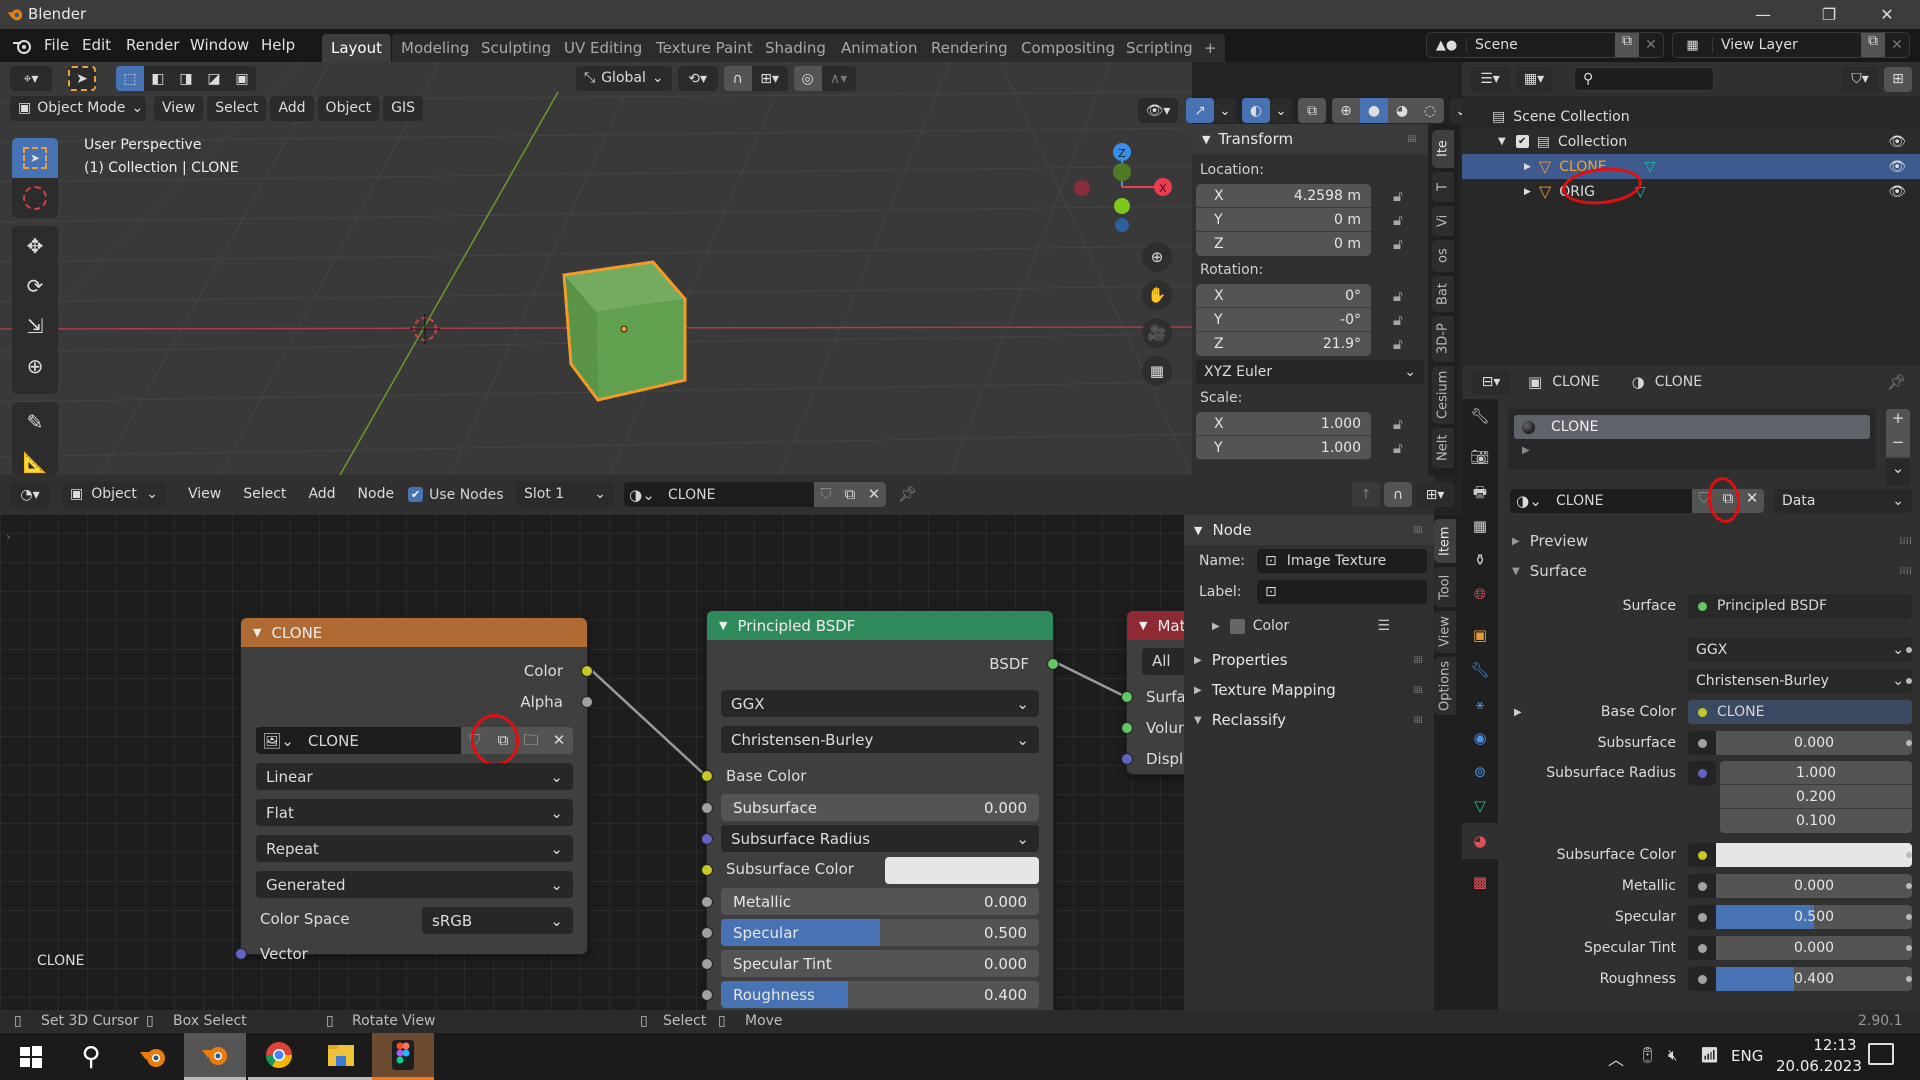 The width and height of the screenshot is (1920, 1080). Describe the element at coordinates (1518, 712) in the screenshot. I see `expand-arrow-icon: ▶` at that location.